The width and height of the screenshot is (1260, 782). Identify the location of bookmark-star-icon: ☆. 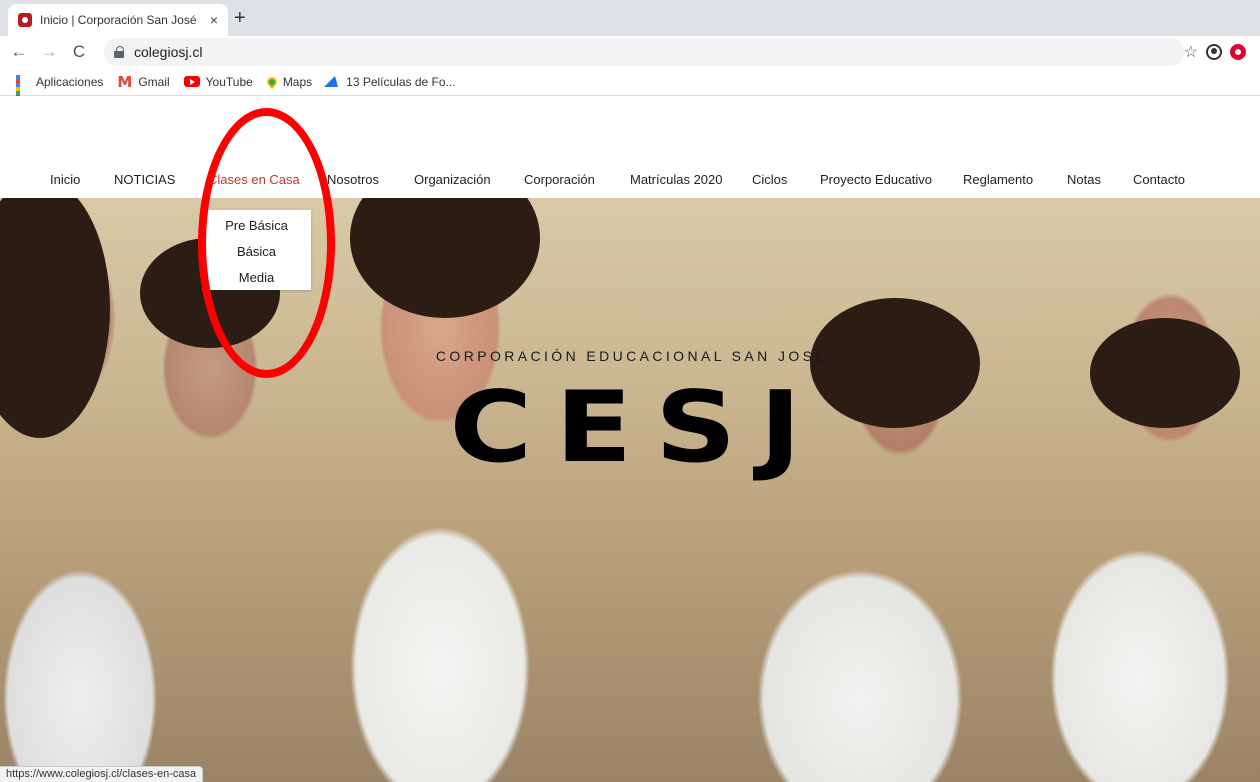
(1191, 52).